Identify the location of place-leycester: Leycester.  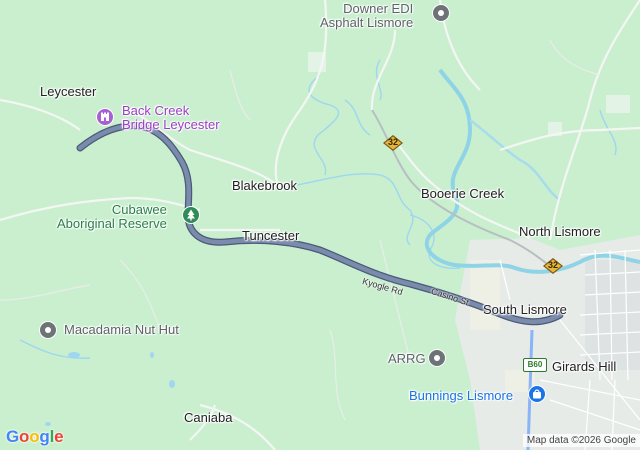
(68, 91).